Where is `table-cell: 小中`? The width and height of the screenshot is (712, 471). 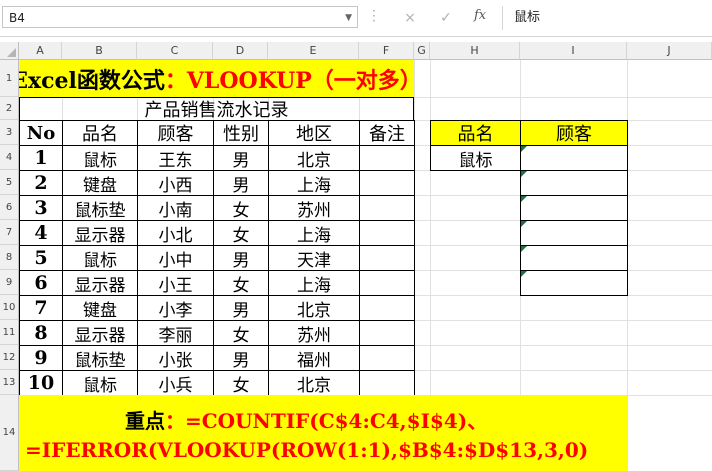 table-cell: 小中 is located at coordinates (175, 258).